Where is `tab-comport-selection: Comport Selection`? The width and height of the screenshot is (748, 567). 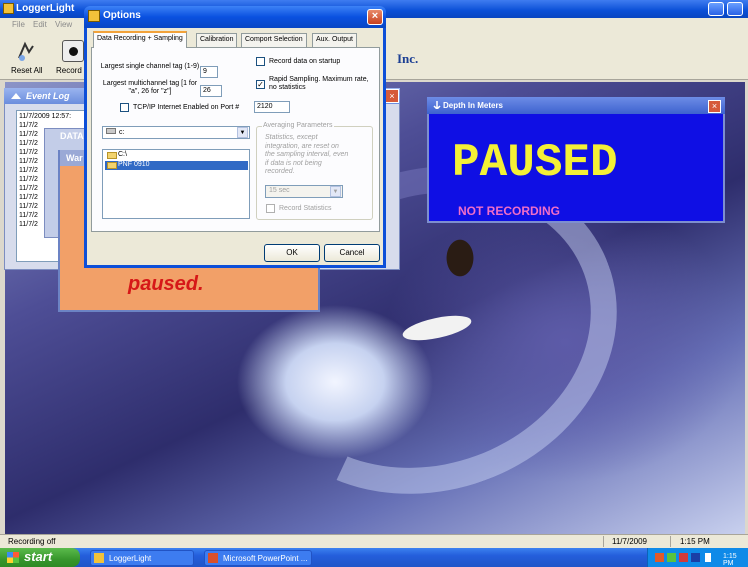 tab-comport-selection: Comport Selection is located at coordinates (274, 40).